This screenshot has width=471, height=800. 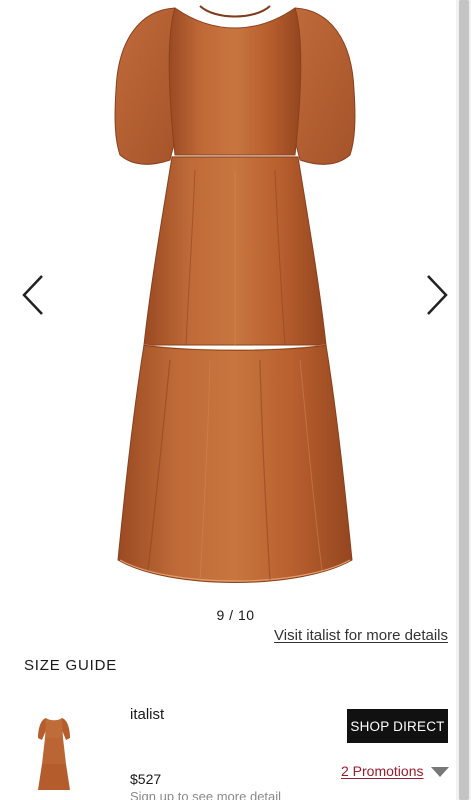 I want to click on promotions-link: 2 Promotions, so click(x=382, y=771).